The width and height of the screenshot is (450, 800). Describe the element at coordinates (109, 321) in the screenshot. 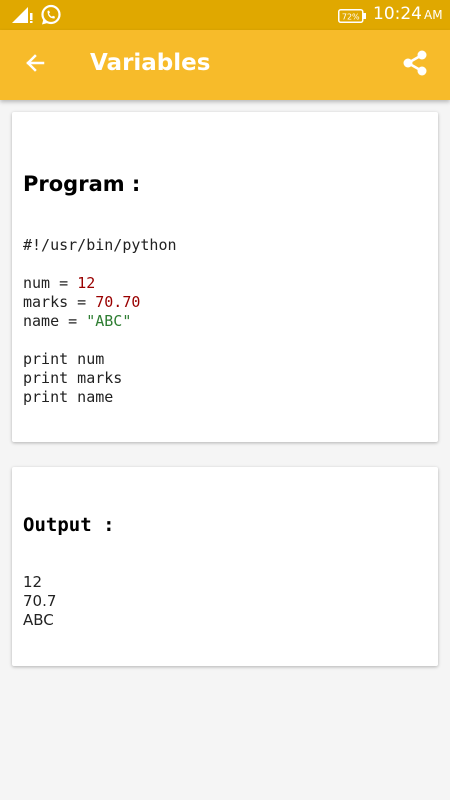

I see `code-string-literal: "ABC"` at that location.